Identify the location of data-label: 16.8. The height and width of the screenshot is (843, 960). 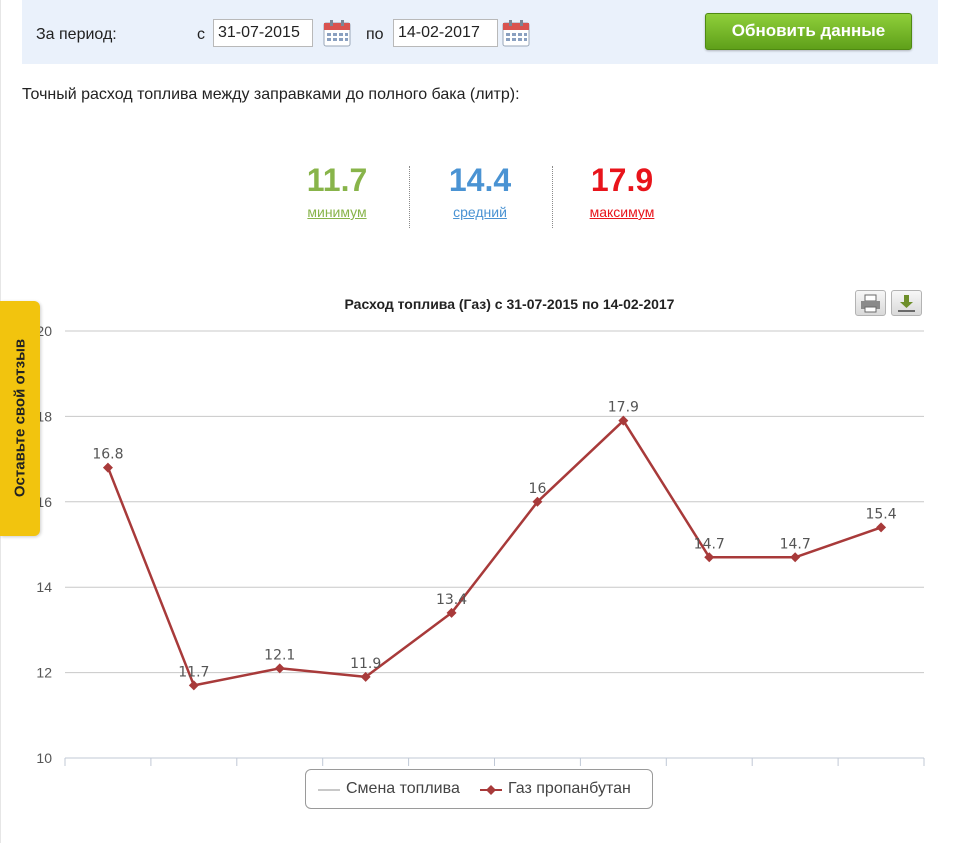
(107, 455).